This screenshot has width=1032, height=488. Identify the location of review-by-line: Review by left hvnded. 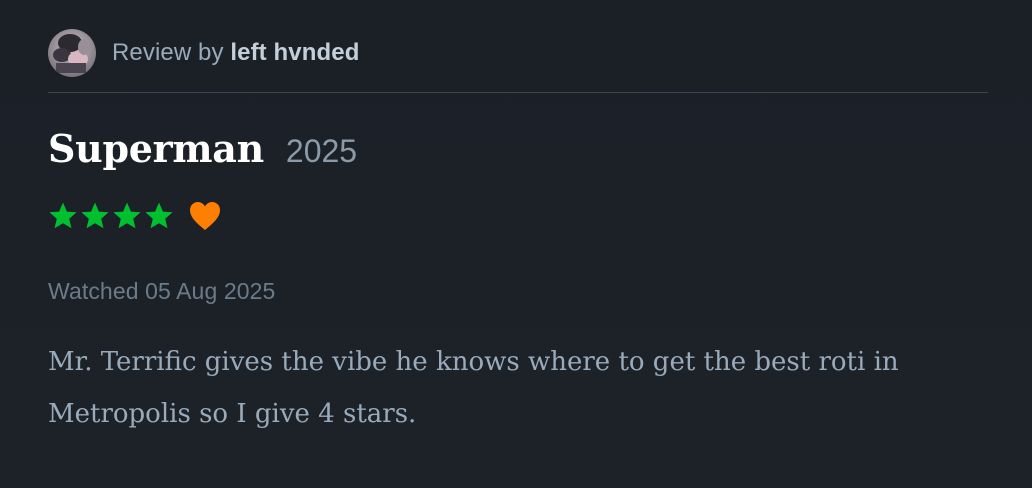
(235, 53).